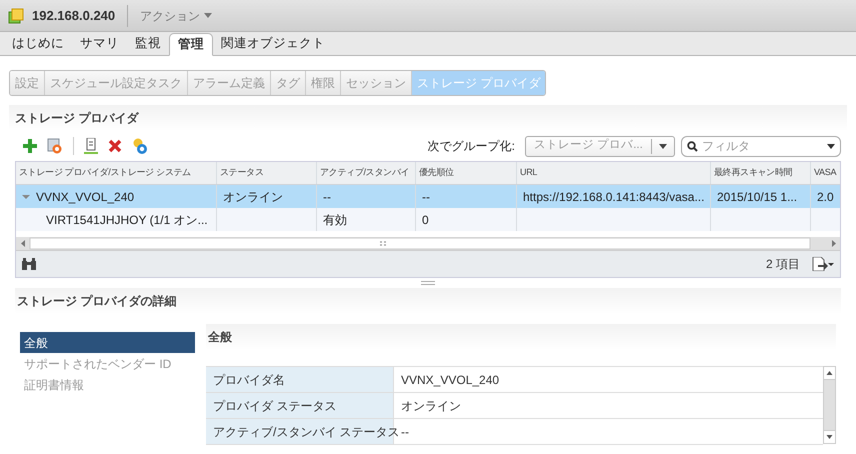 The height and width of the screenshot is (454, 856). Describe the element at coordinates (436, 173) in the screenshot. I see `column-header: 優先順位` at that location.